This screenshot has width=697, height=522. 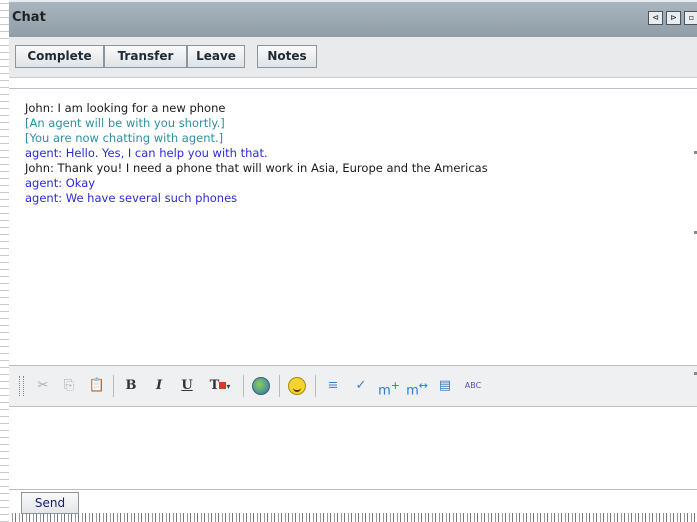 What do you see at coordinates (216, 56) in the screenshot?
I see `leave-button: Leave` at bounding box center [216, 56].